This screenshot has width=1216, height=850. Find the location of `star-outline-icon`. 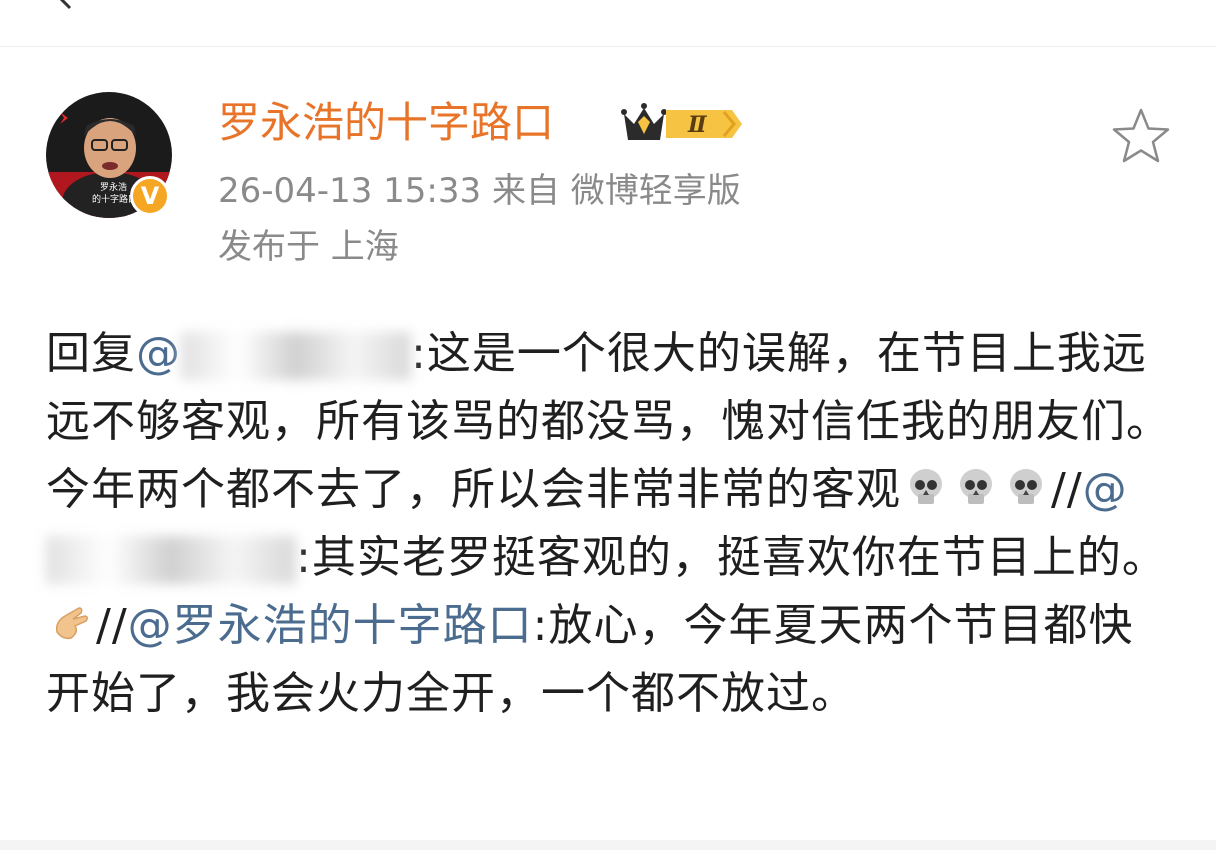

star-outline-icon is located at coordinates (1141, 137).